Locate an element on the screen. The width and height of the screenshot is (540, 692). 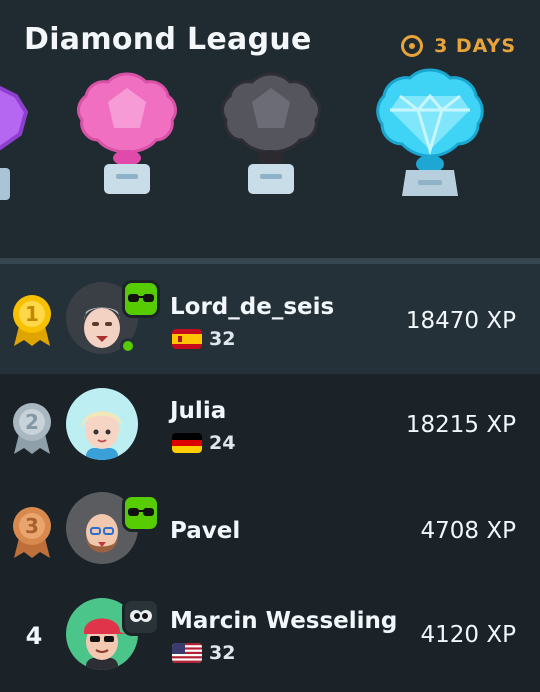
rank-number: 4 is located at coordinates (34, 636).